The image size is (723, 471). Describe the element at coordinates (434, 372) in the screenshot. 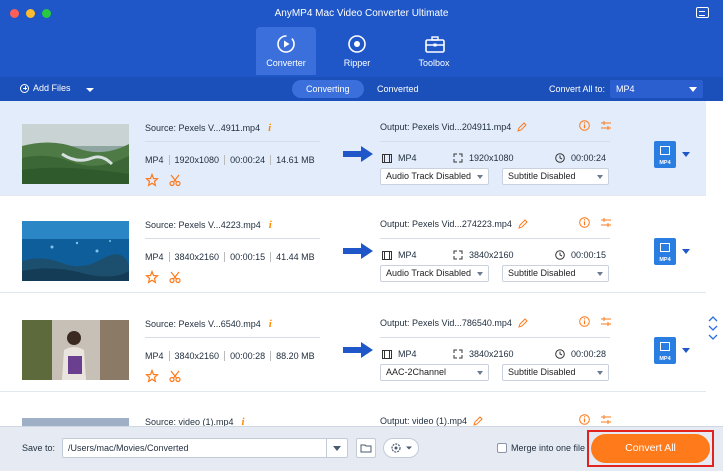

I see `audio-track-select: AAC-2Channel` at that location.